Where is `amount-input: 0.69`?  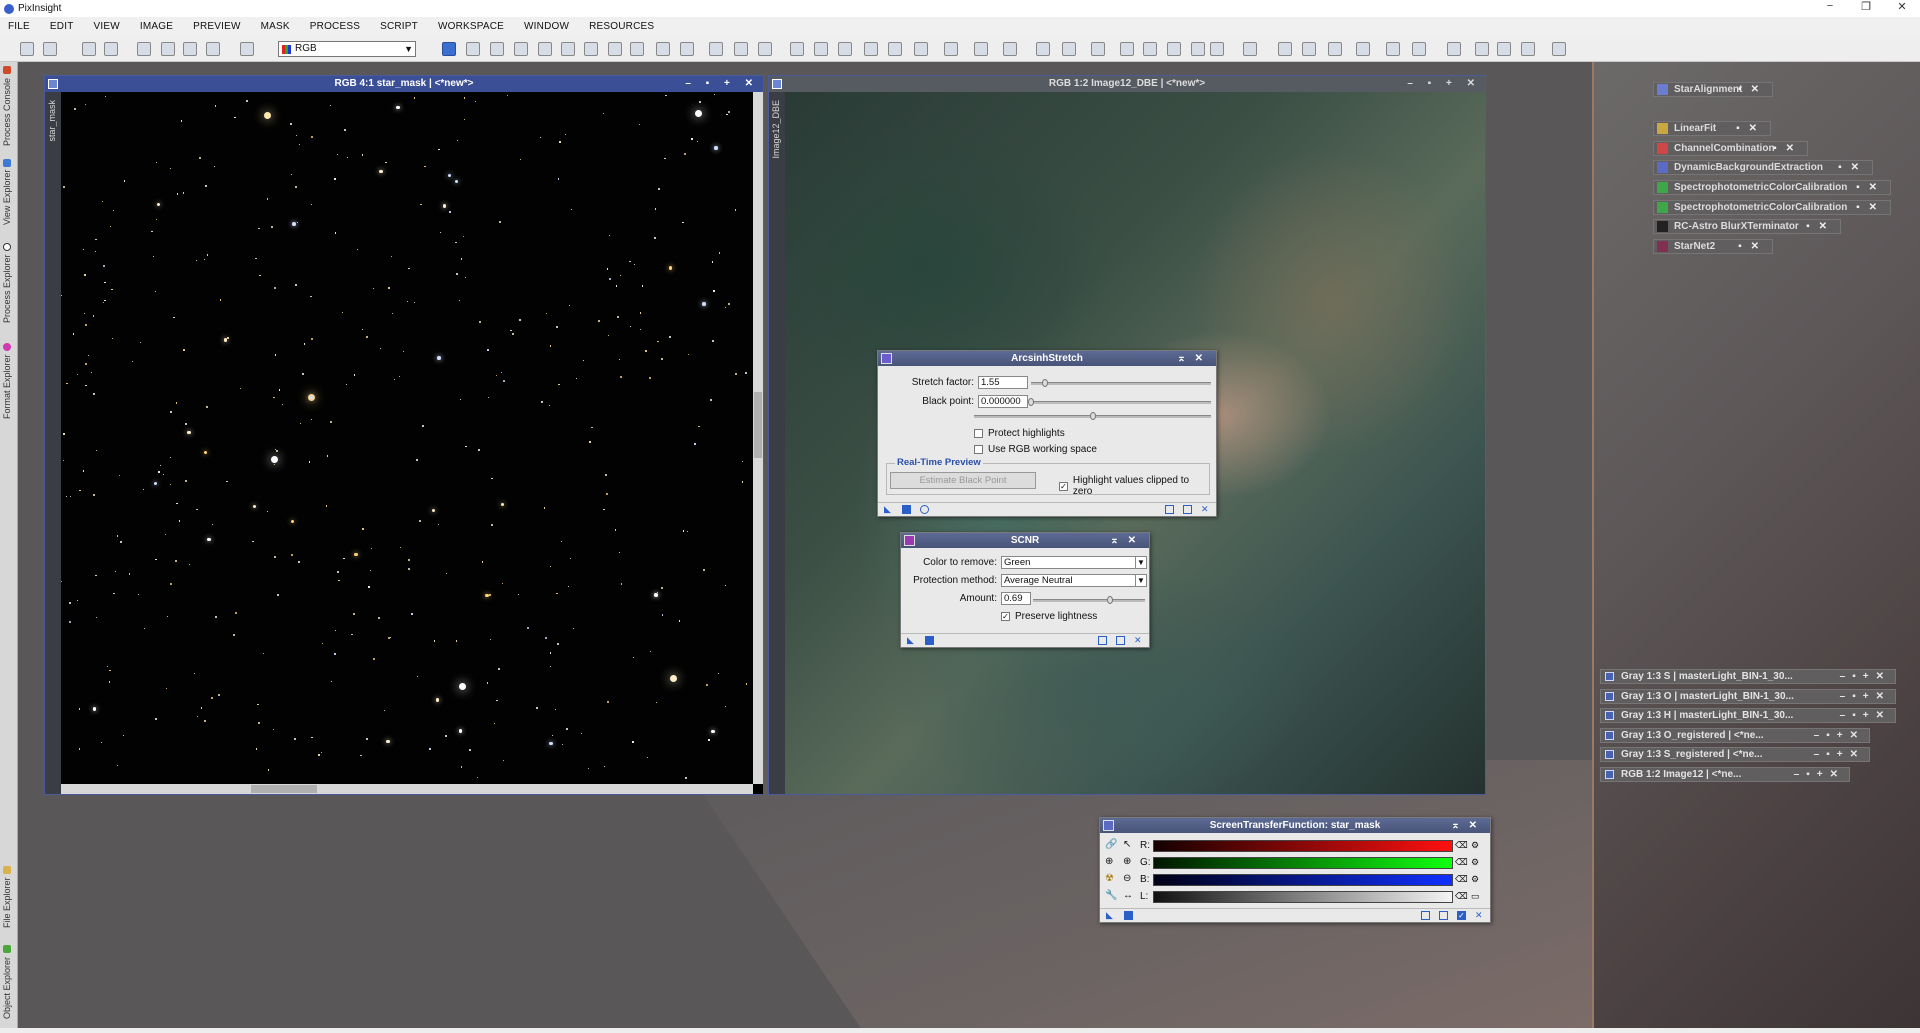 amount-input: 0.69 is located at coordinates (1016, 598).